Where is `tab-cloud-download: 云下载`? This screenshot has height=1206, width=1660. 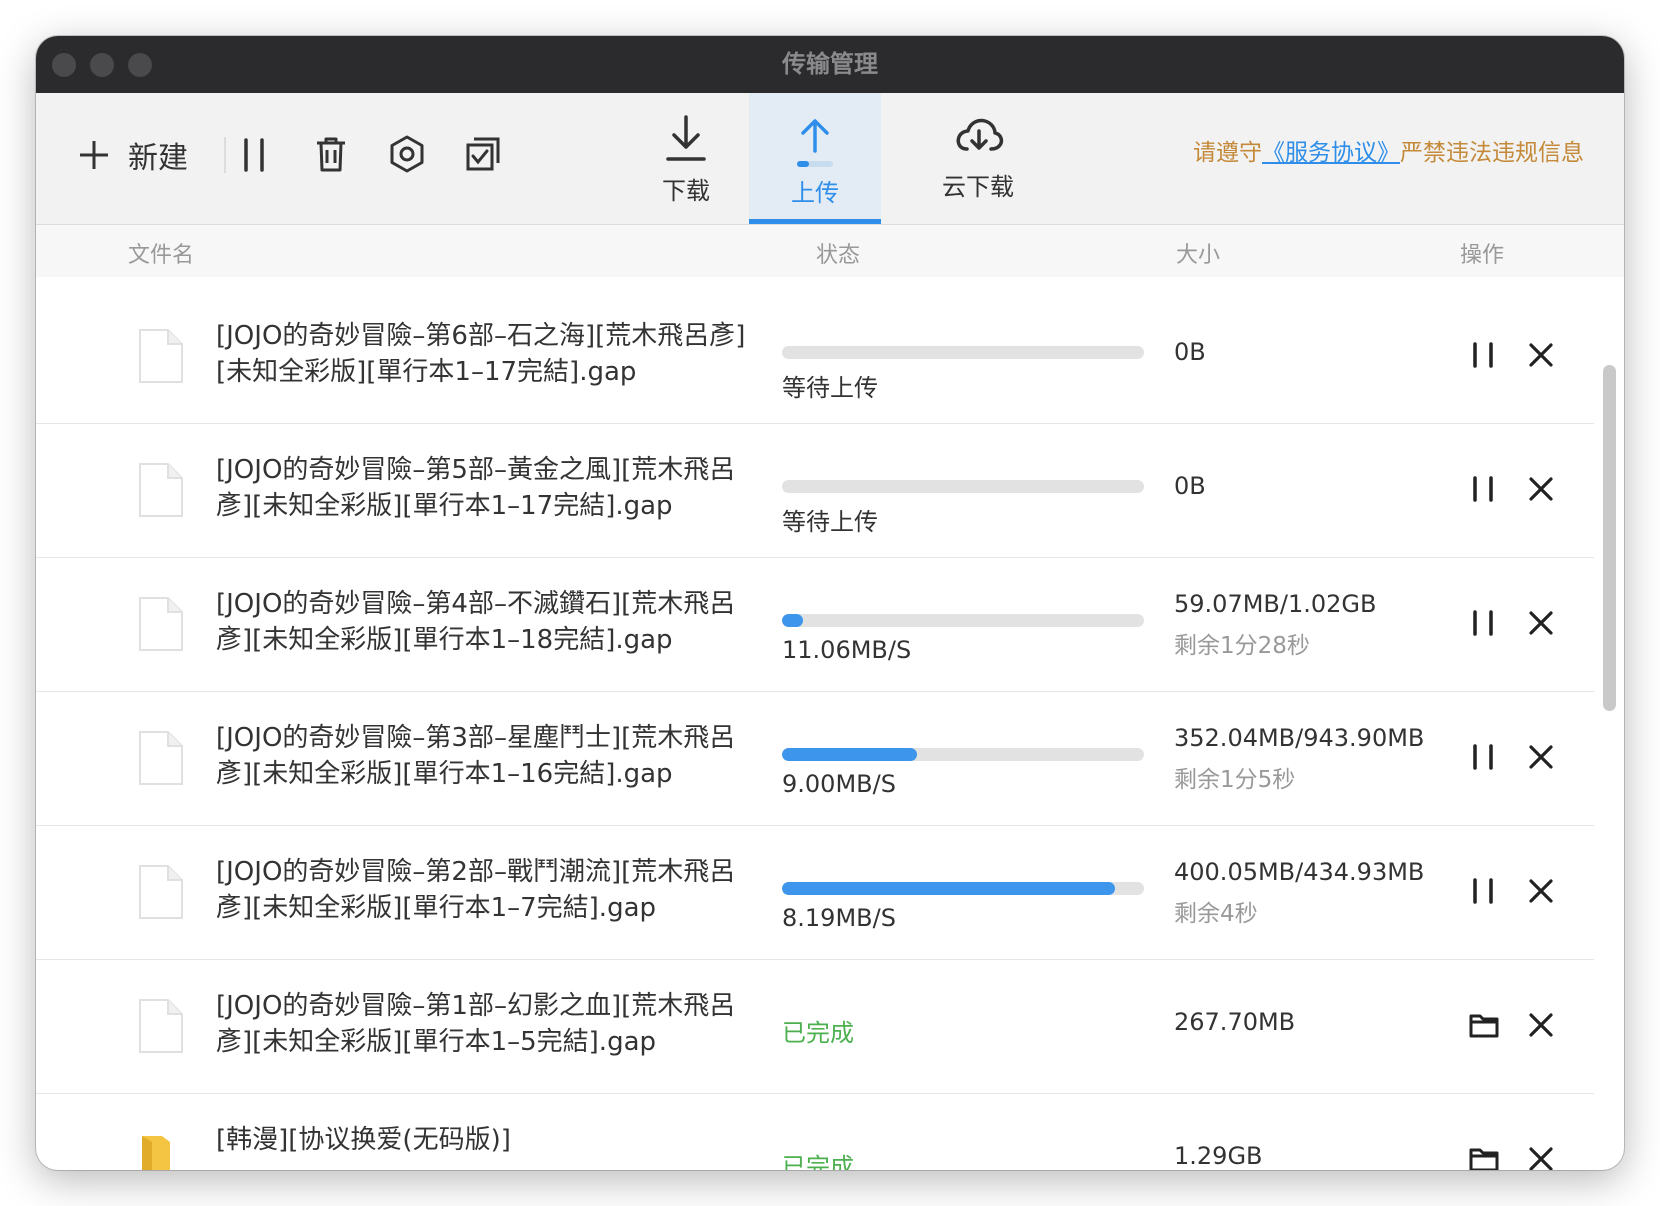 tab-cloud-download: 云下载 is located at coordinates (978, 158).